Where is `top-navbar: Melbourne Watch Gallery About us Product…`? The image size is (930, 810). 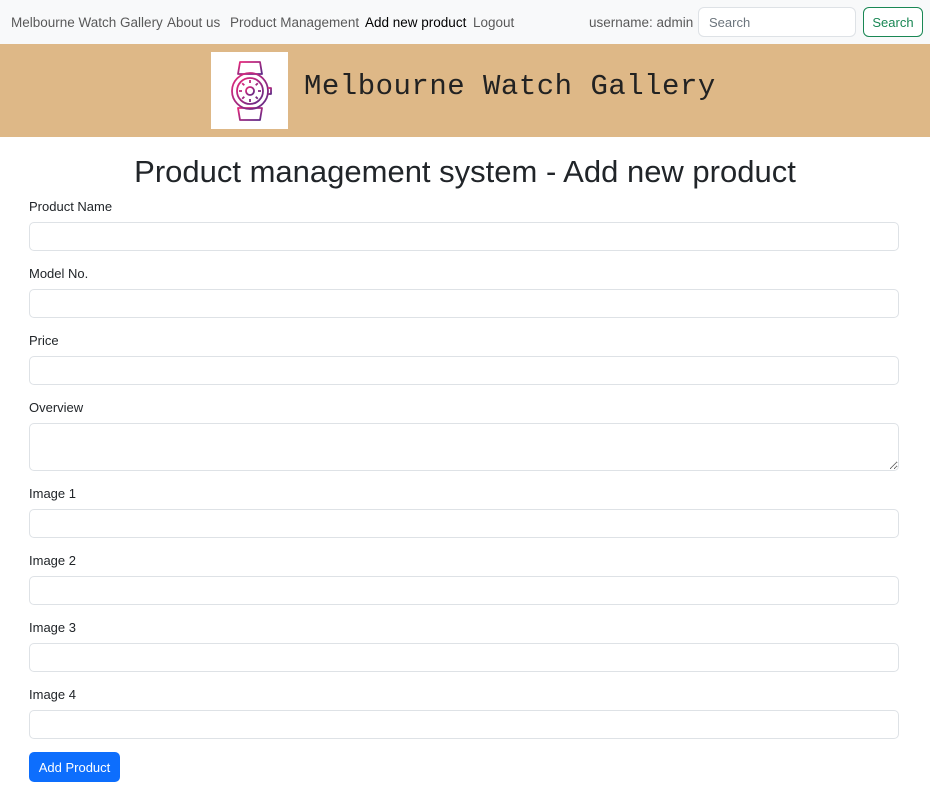 top-navbar: Melbourne Watch Gallery About us Product… is located at coordinates (465, 22).